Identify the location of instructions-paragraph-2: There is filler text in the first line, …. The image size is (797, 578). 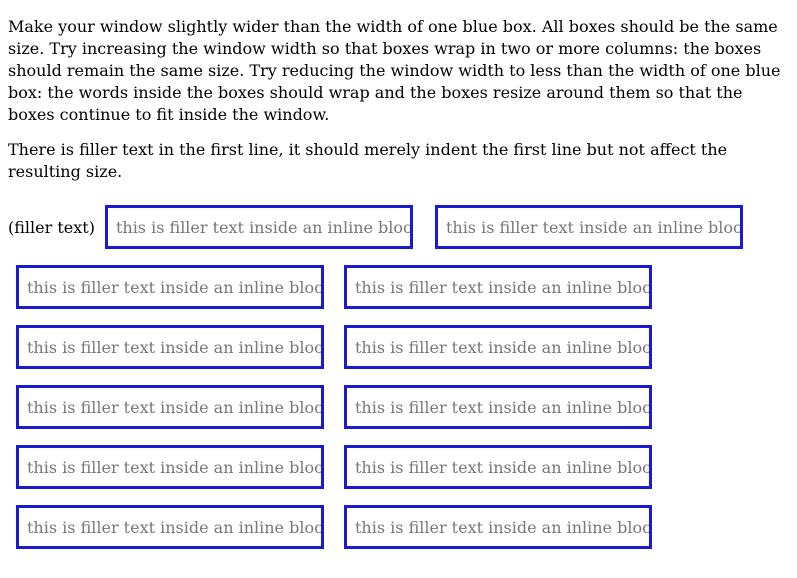
(368, 160).